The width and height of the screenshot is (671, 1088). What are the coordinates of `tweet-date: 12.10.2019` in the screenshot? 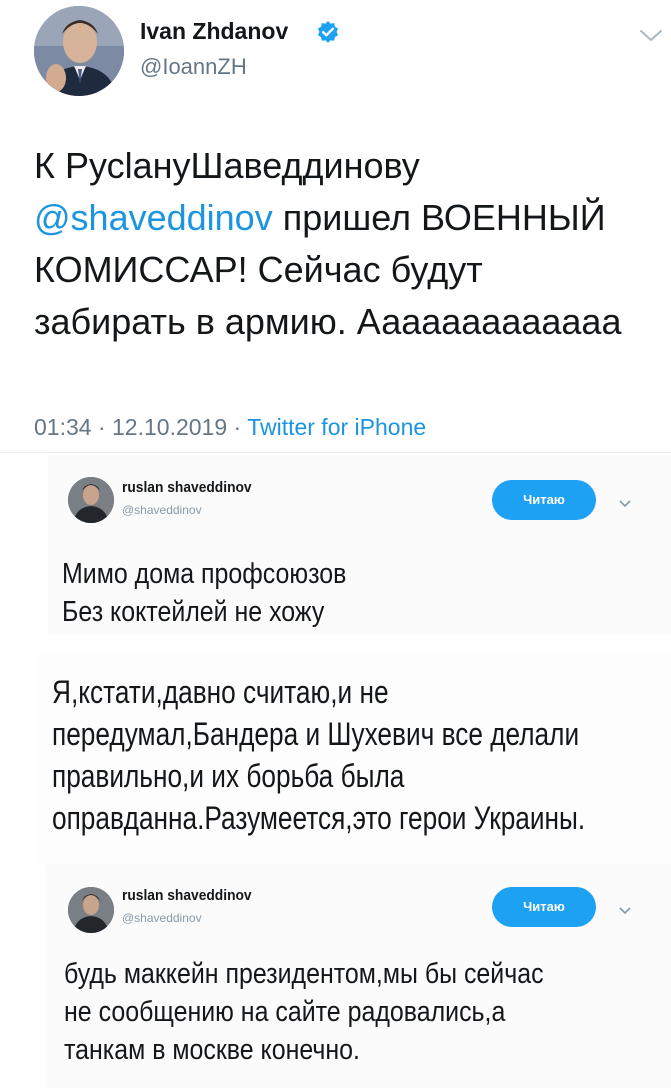 It's located at (169, 427).